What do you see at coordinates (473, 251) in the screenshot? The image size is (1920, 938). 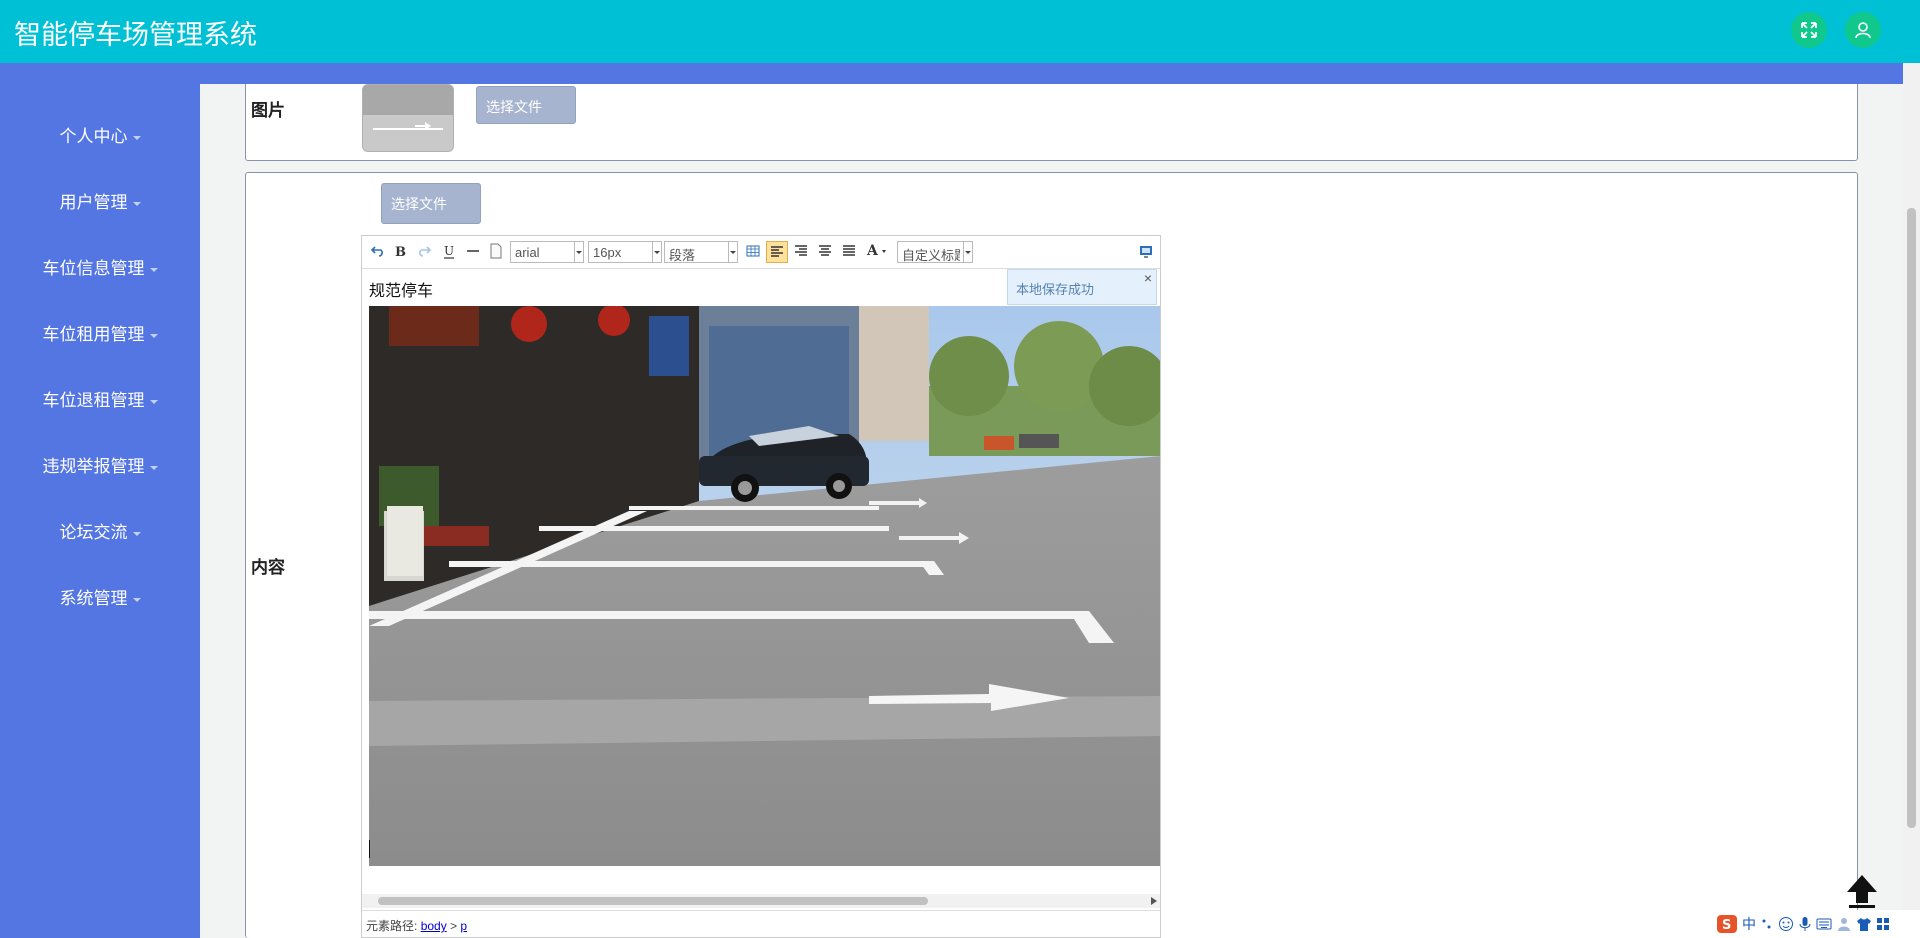 I see `horizontal-rule-icon` at bounding box center [473, 251].